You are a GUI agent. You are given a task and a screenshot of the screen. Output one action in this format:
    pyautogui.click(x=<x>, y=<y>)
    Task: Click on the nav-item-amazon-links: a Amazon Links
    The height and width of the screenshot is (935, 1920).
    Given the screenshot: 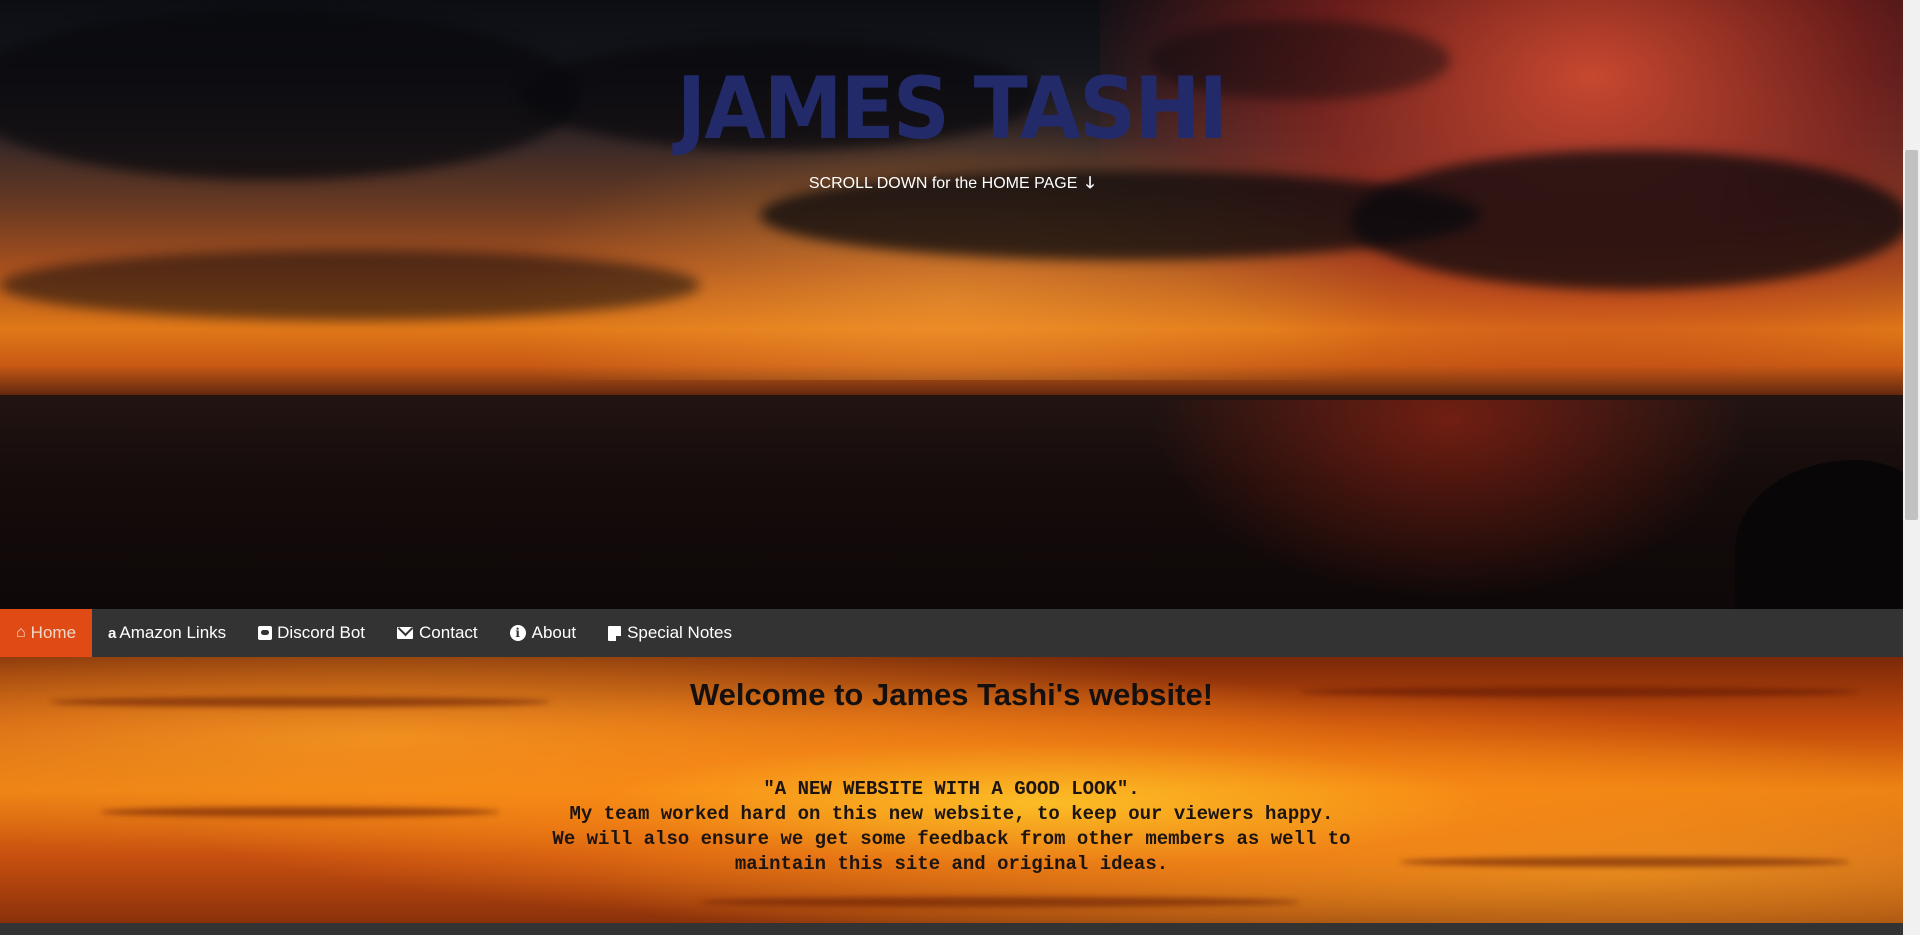 What is the action you would take?
    pyautogui.click(x=167, y=633)
    